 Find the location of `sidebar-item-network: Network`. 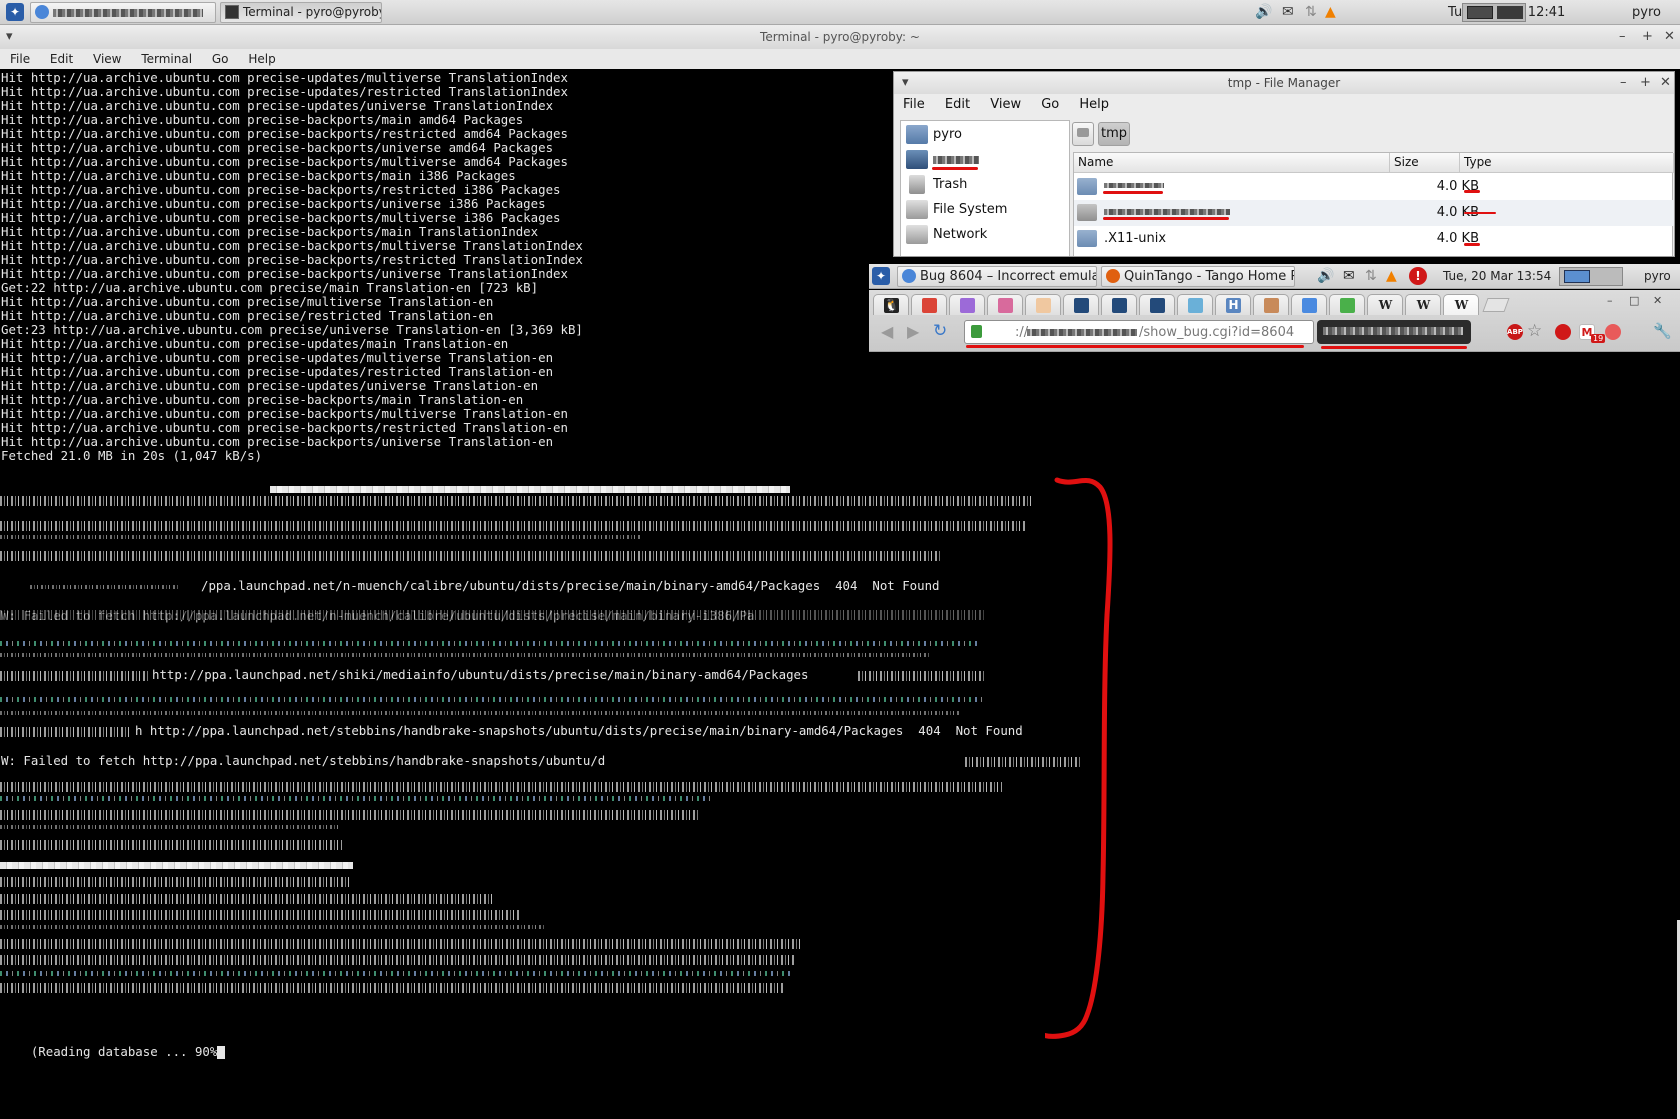

sidebar-item-network: Network is located at coordinates (985, 235).